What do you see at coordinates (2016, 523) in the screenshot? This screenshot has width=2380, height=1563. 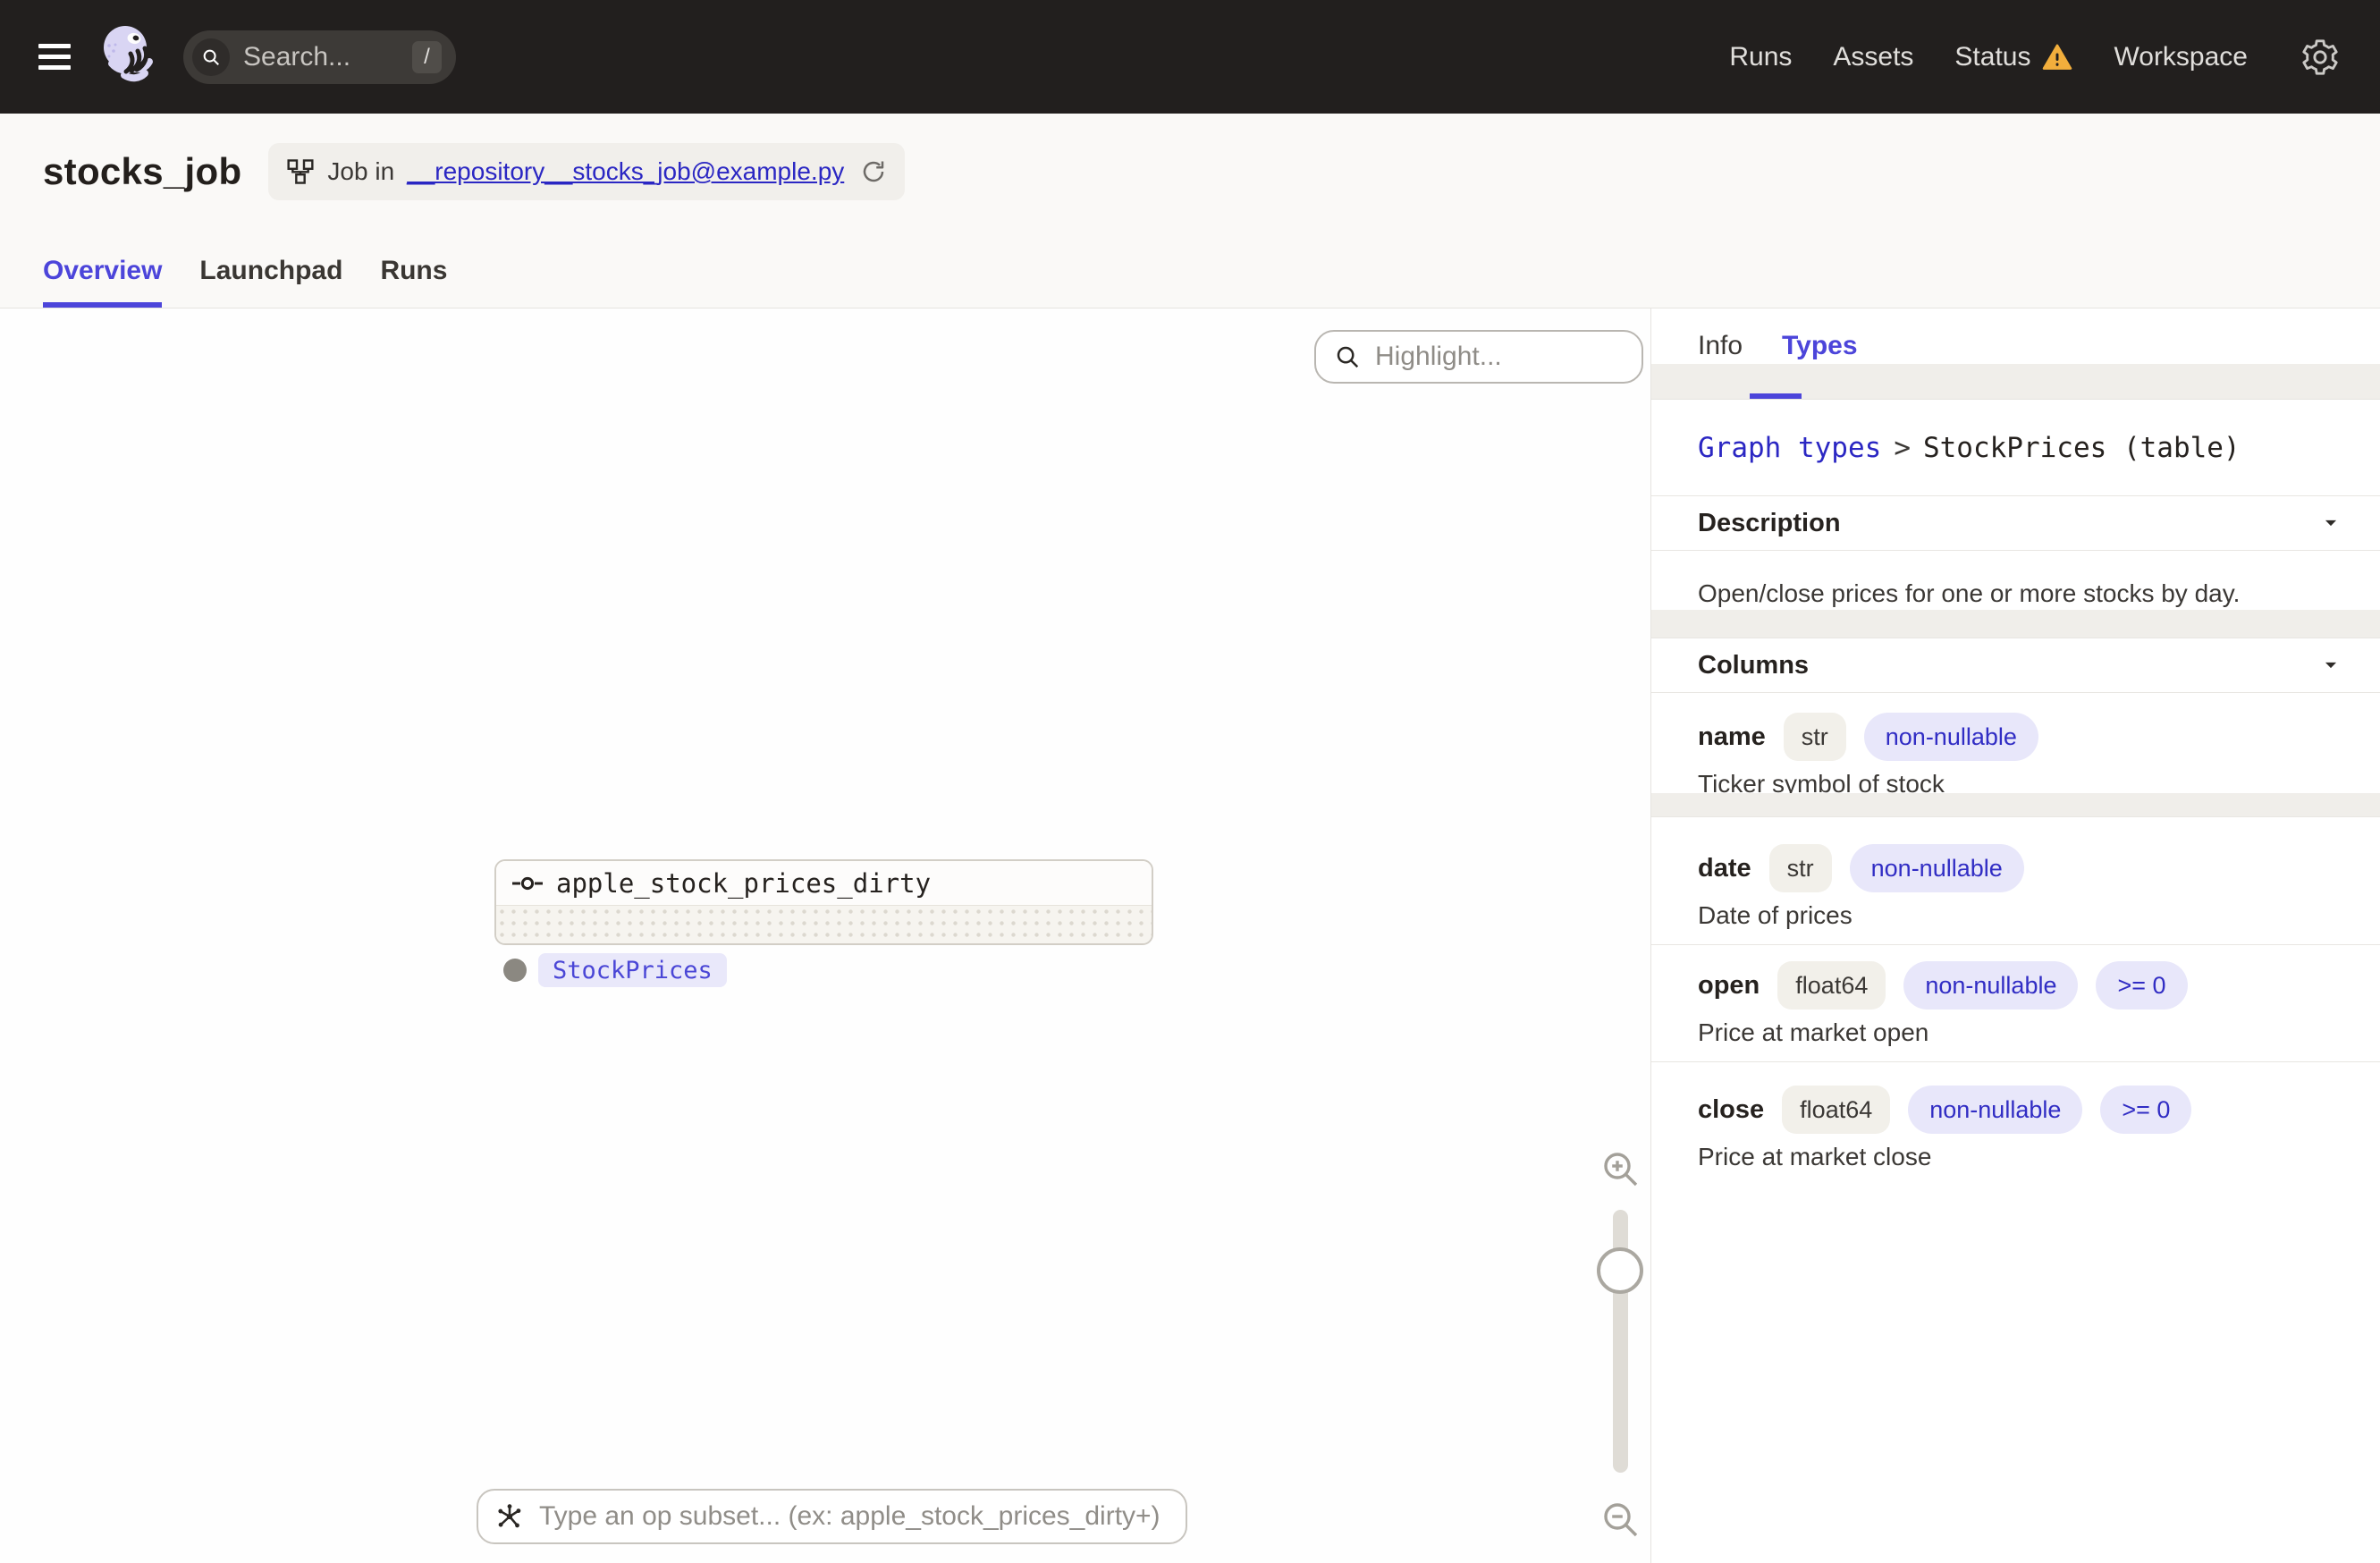 I see `section-header-description: Description` at bounding box center [2016, 523].